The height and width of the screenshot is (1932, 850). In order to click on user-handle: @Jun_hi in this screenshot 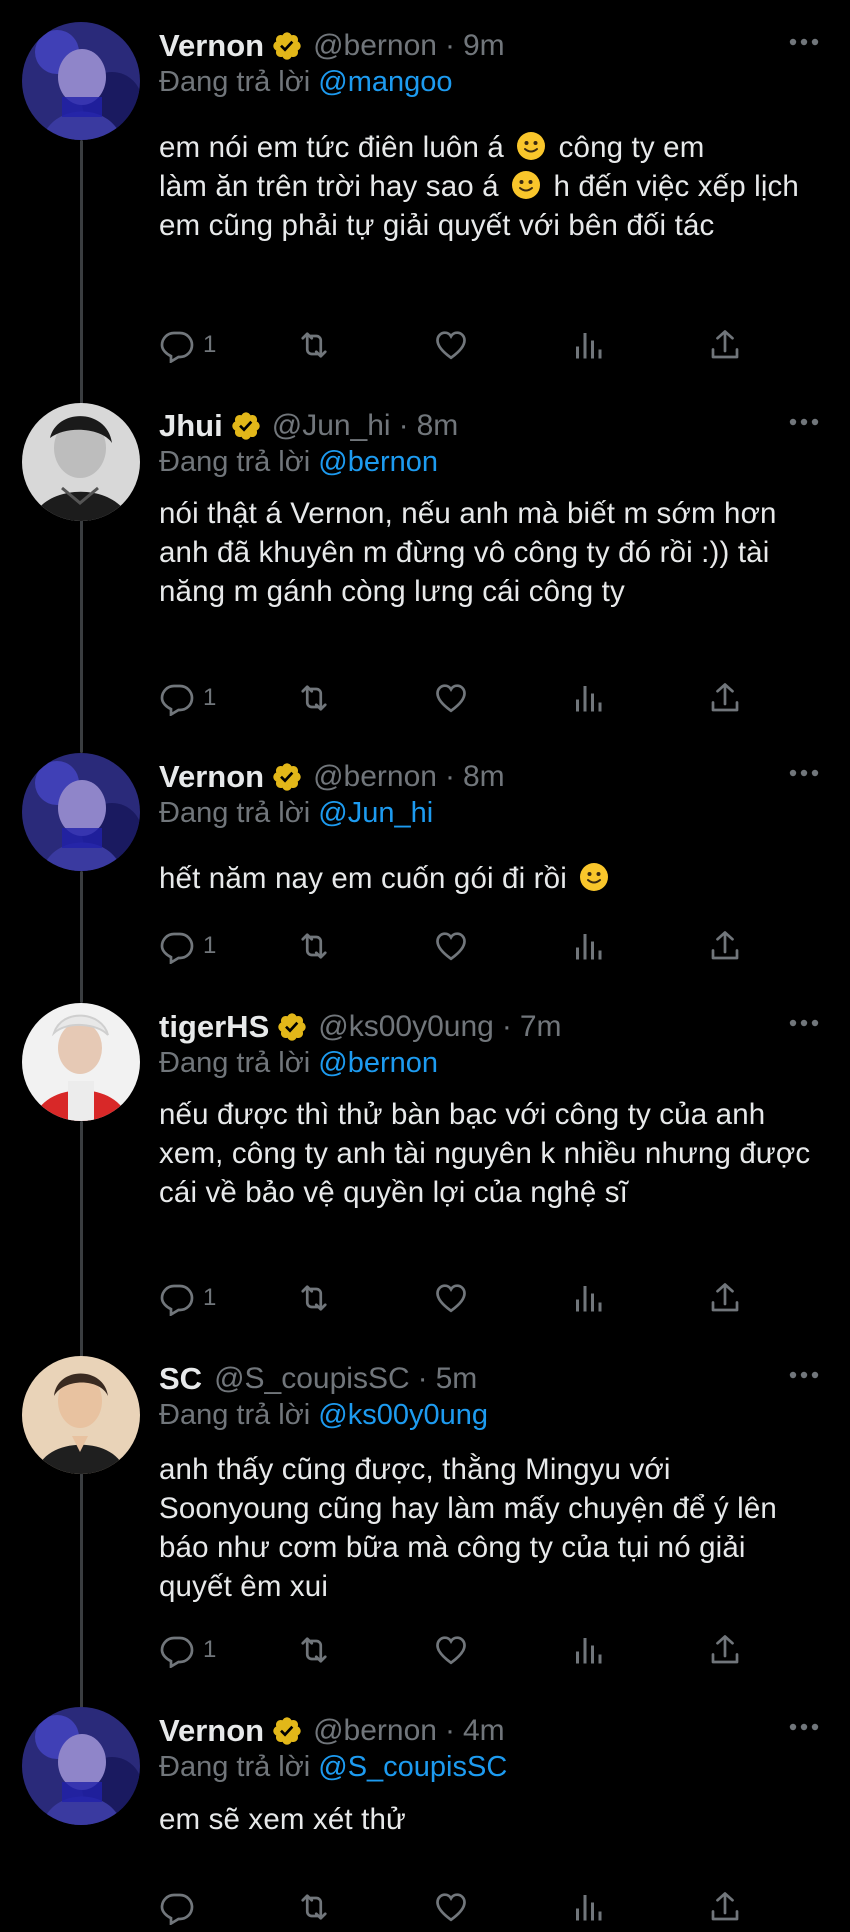, I will do `click(331, 426)`.